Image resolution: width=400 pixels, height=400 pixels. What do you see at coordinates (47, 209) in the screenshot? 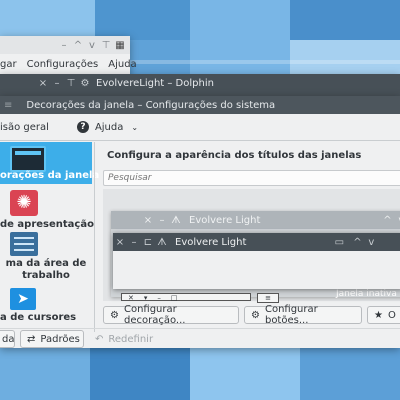
I see `sidebar-item-splash-screen: ✺ de apresentação` at bounding box center [47, 209].